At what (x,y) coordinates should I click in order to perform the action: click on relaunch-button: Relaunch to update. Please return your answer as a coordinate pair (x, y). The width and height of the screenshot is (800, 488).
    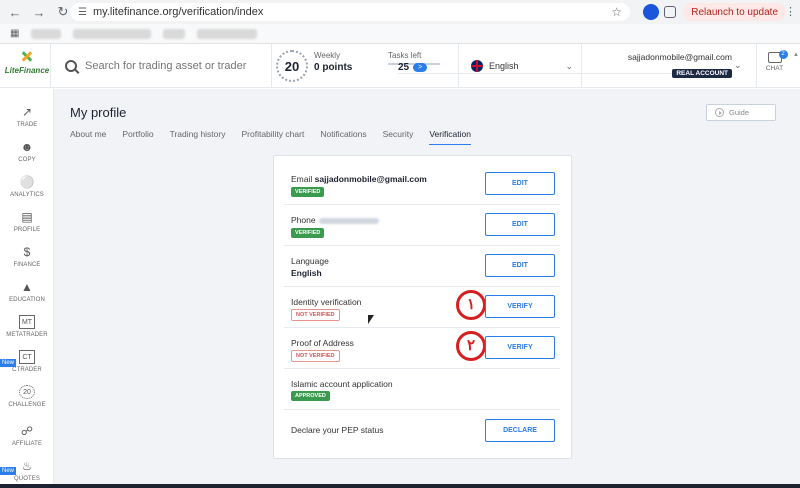
    Looking at the image, I should click on (734, 12).